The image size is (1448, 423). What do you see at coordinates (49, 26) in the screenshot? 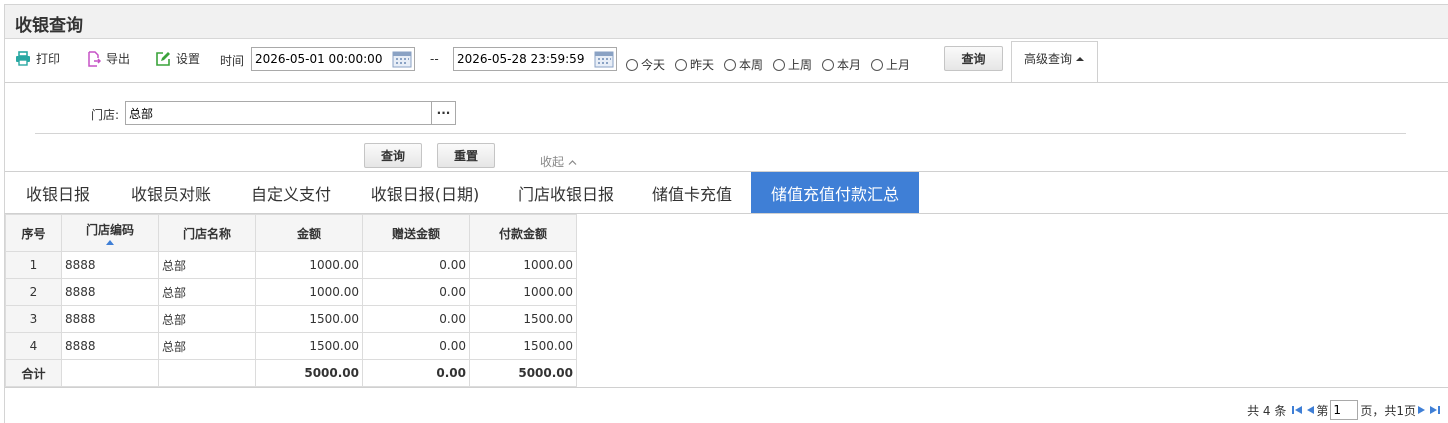
I see `page-title: 收银查询` at bounding box center [49, 26].